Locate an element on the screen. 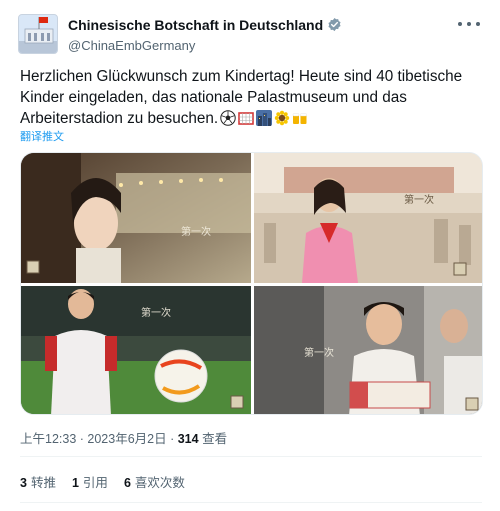 This screenshot has height=511, width=500. likes-label: 喜欢次数 is located at coordinates (159, 483).